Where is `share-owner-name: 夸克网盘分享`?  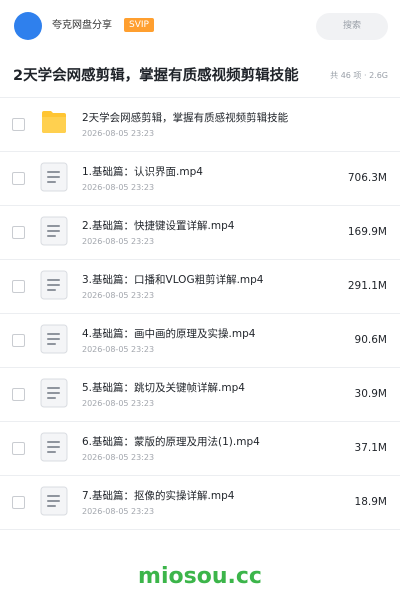 share-owner-name: 夸克网盘分享 is located at coordinates (82, 25).